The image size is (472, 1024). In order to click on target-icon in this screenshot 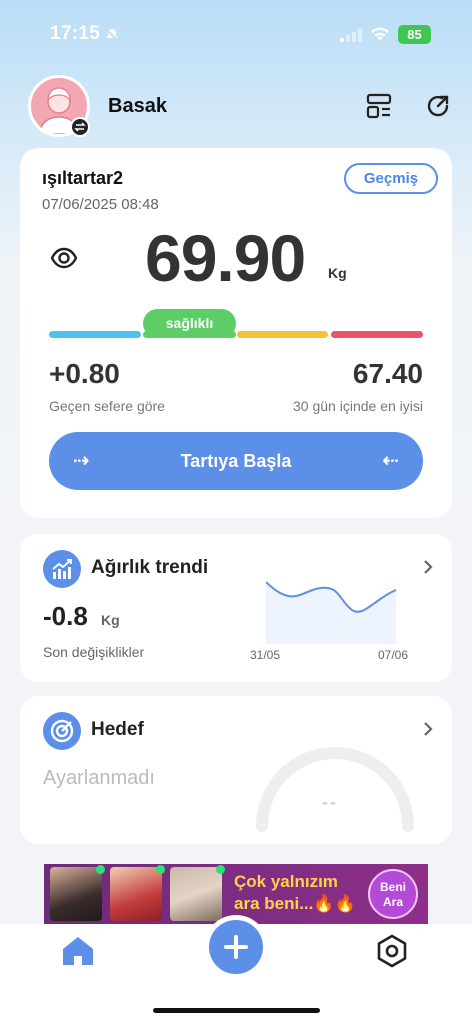, I will do `click(62, 731)`.